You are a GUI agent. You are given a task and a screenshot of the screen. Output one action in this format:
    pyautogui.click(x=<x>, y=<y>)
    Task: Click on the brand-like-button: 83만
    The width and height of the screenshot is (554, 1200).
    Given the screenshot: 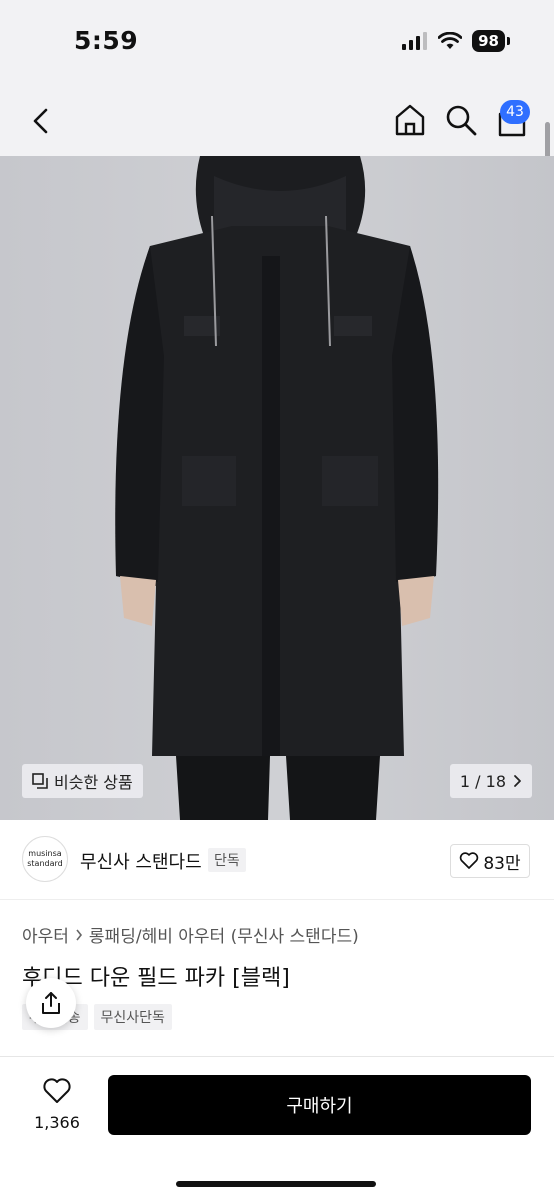 What is the action you would take?
    pyautogui.click(x=490, y=861)
    